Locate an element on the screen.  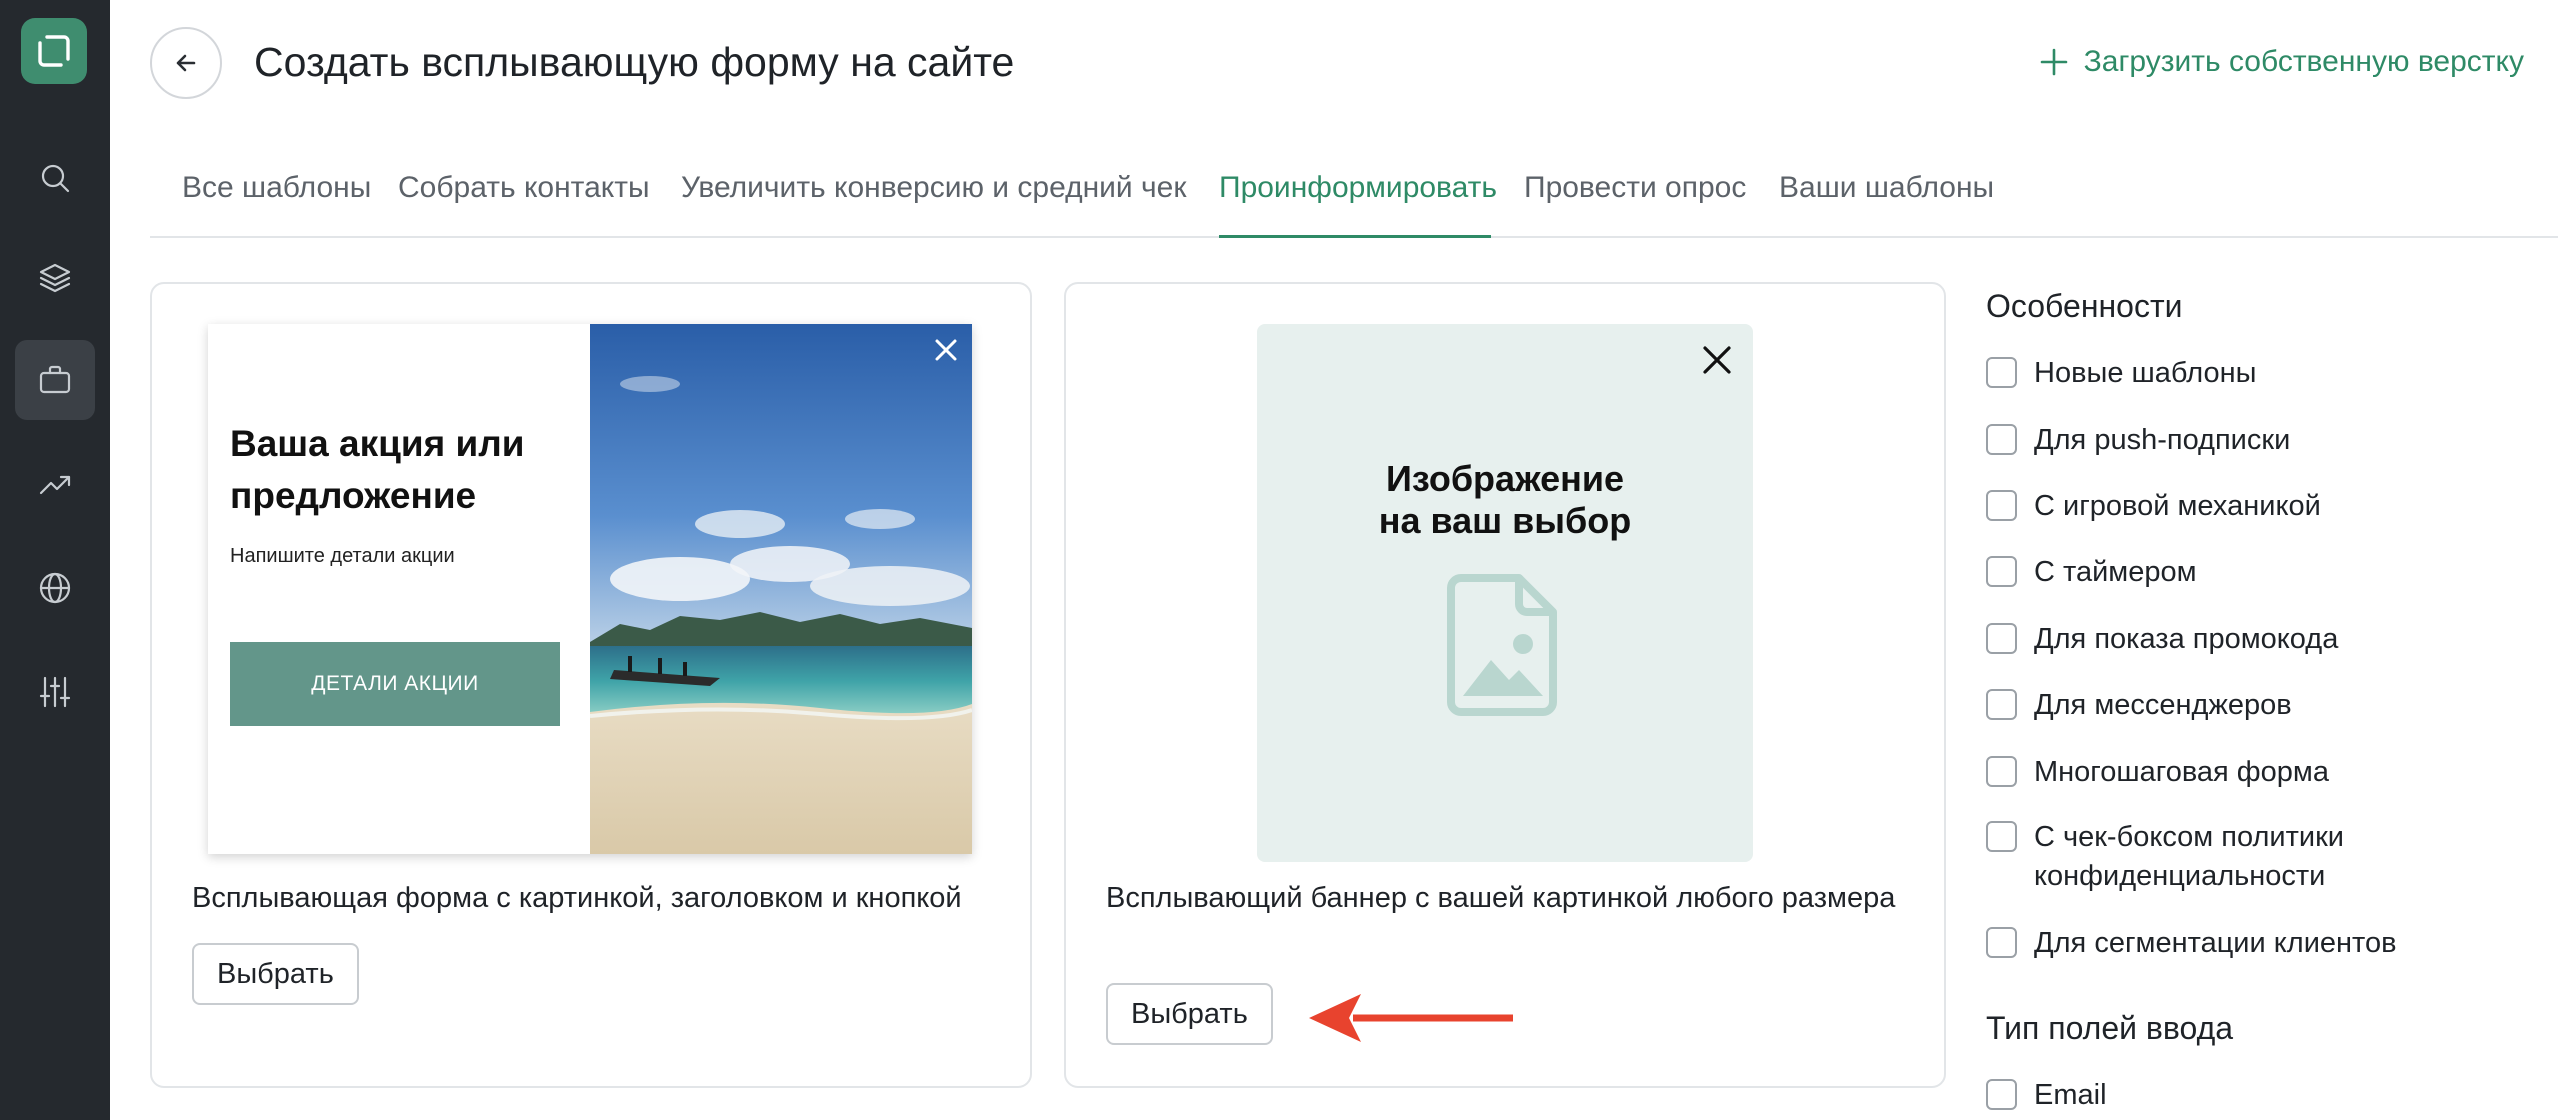
template-preview-image-banner: Изображение на ваш выбор is located at coordinates (1505, 593).